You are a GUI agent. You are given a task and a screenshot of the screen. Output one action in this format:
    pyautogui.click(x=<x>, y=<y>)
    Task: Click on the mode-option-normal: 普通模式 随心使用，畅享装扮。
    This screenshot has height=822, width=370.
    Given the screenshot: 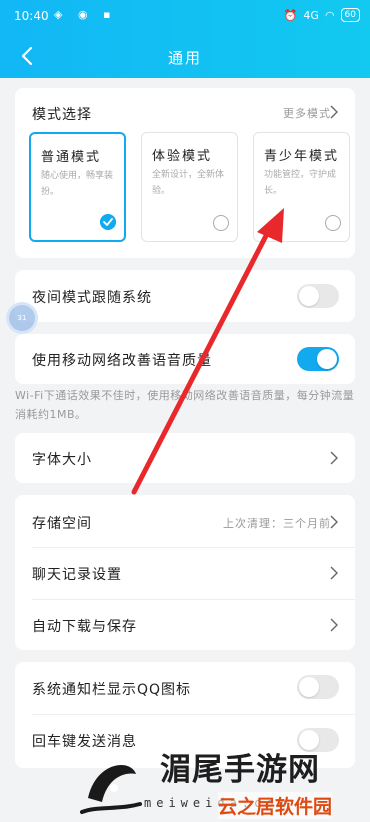 What is the action you would take?
    pyautogui.click(x=77, y=187)
    